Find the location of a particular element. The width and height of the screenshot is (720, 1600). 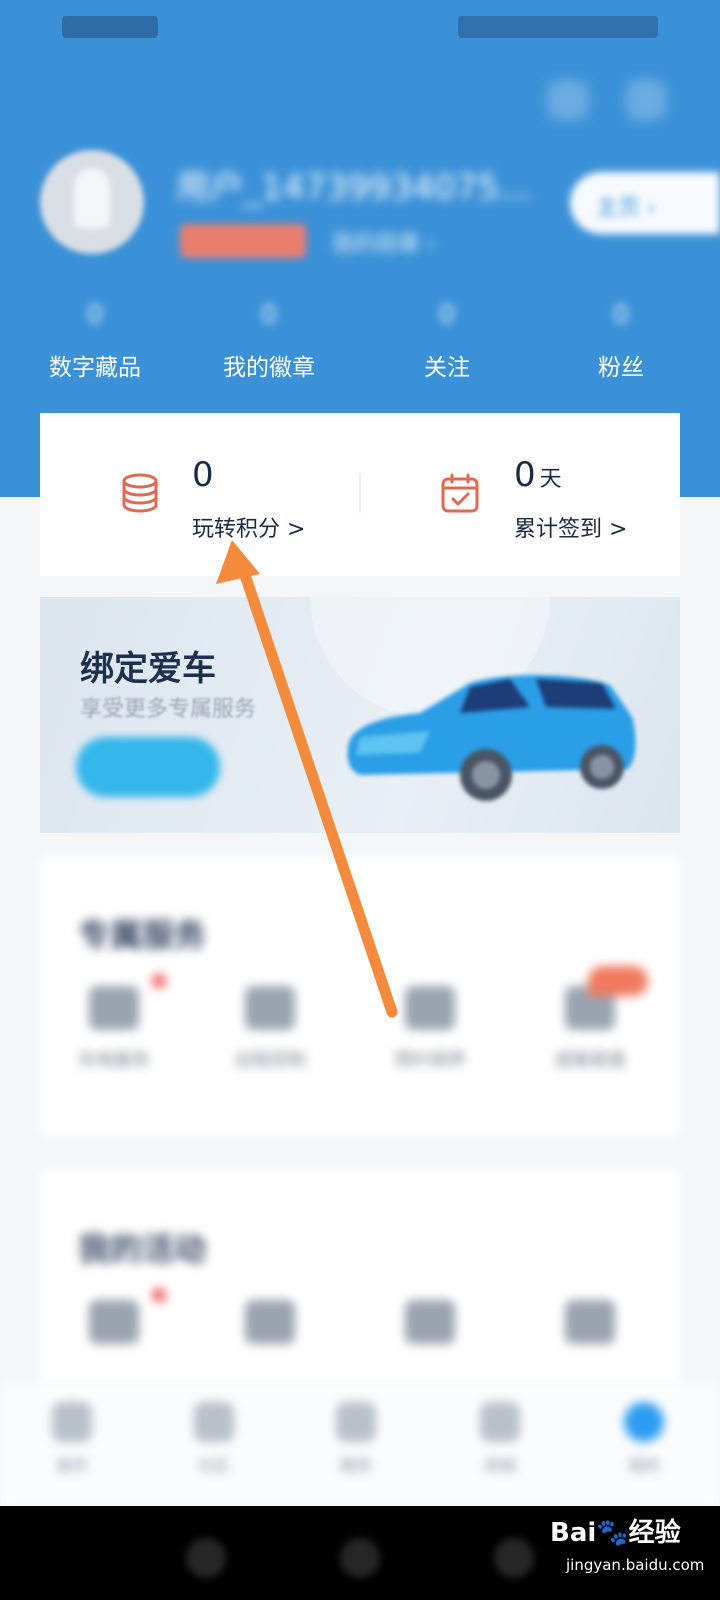

avatar is located at coordinates (92, 202).